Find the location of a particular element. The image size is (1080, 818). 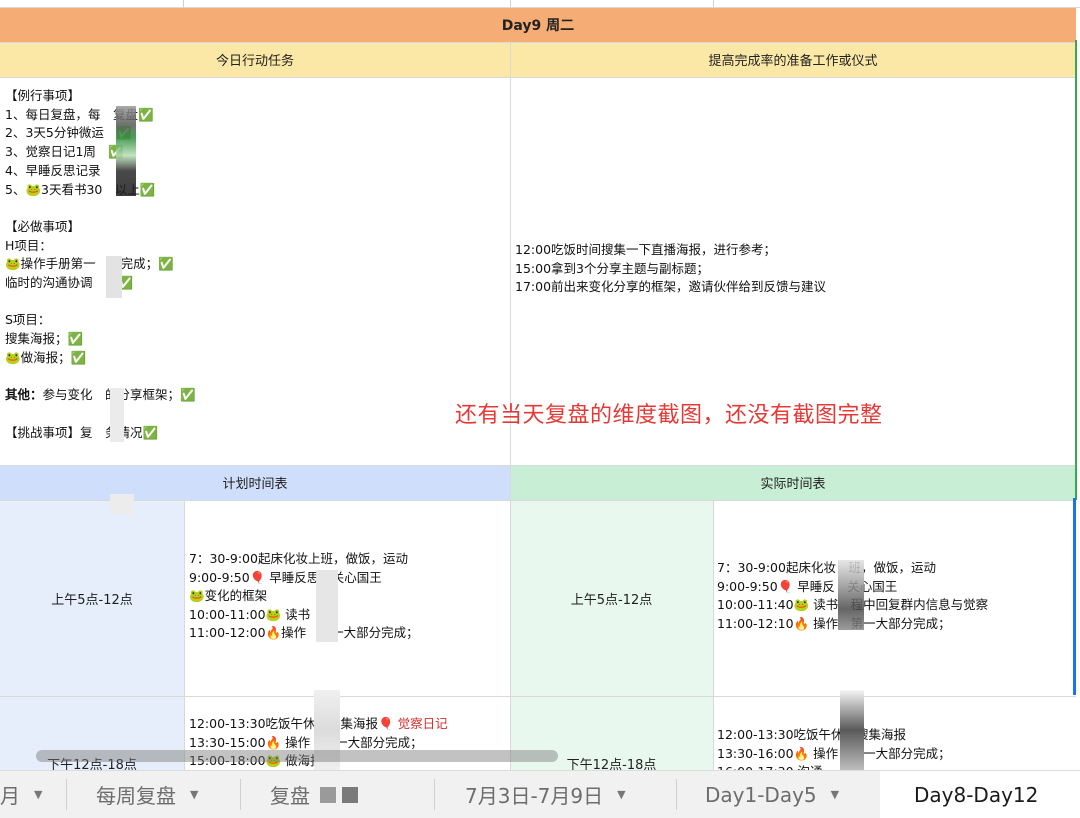

sheet-tab-day1-day5: Day1-Day5 ▼ is located at coordinates (772, 794).